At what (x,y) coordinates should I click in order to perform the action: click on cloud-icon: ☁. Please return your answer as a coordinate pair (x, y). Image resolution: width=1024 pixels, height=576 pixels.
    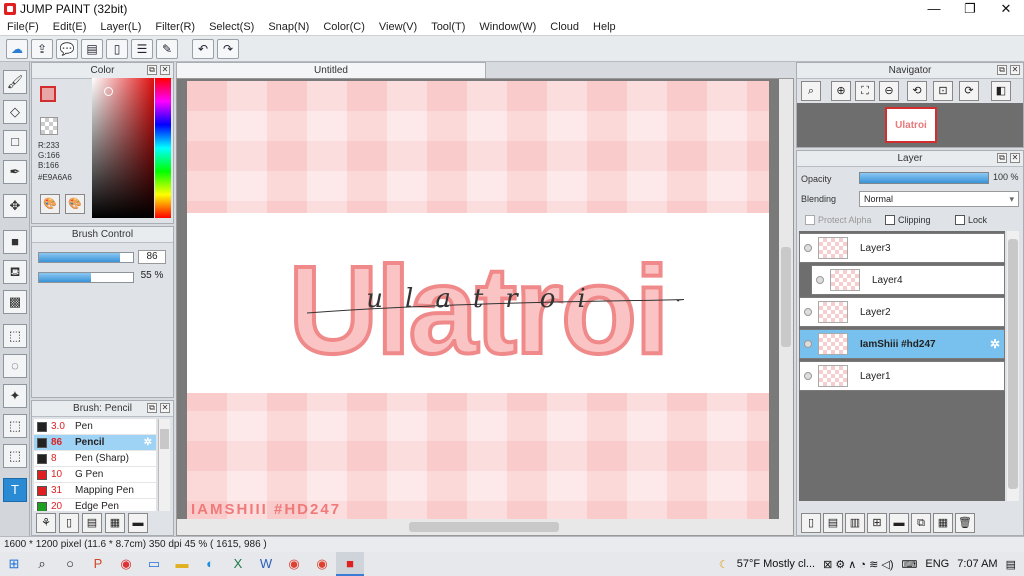
    Looking at the image, I should click on (17, 48).